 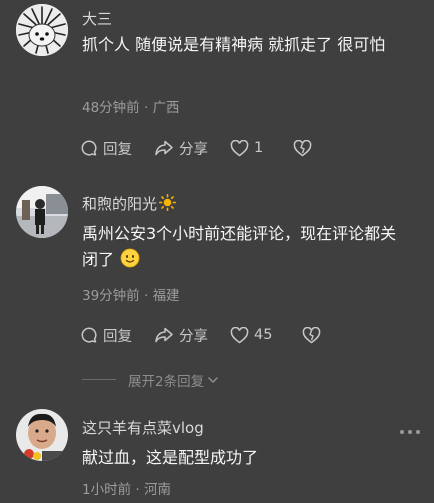 I want to click on timestamp: 48分钟前, so click(x=111, y=108).